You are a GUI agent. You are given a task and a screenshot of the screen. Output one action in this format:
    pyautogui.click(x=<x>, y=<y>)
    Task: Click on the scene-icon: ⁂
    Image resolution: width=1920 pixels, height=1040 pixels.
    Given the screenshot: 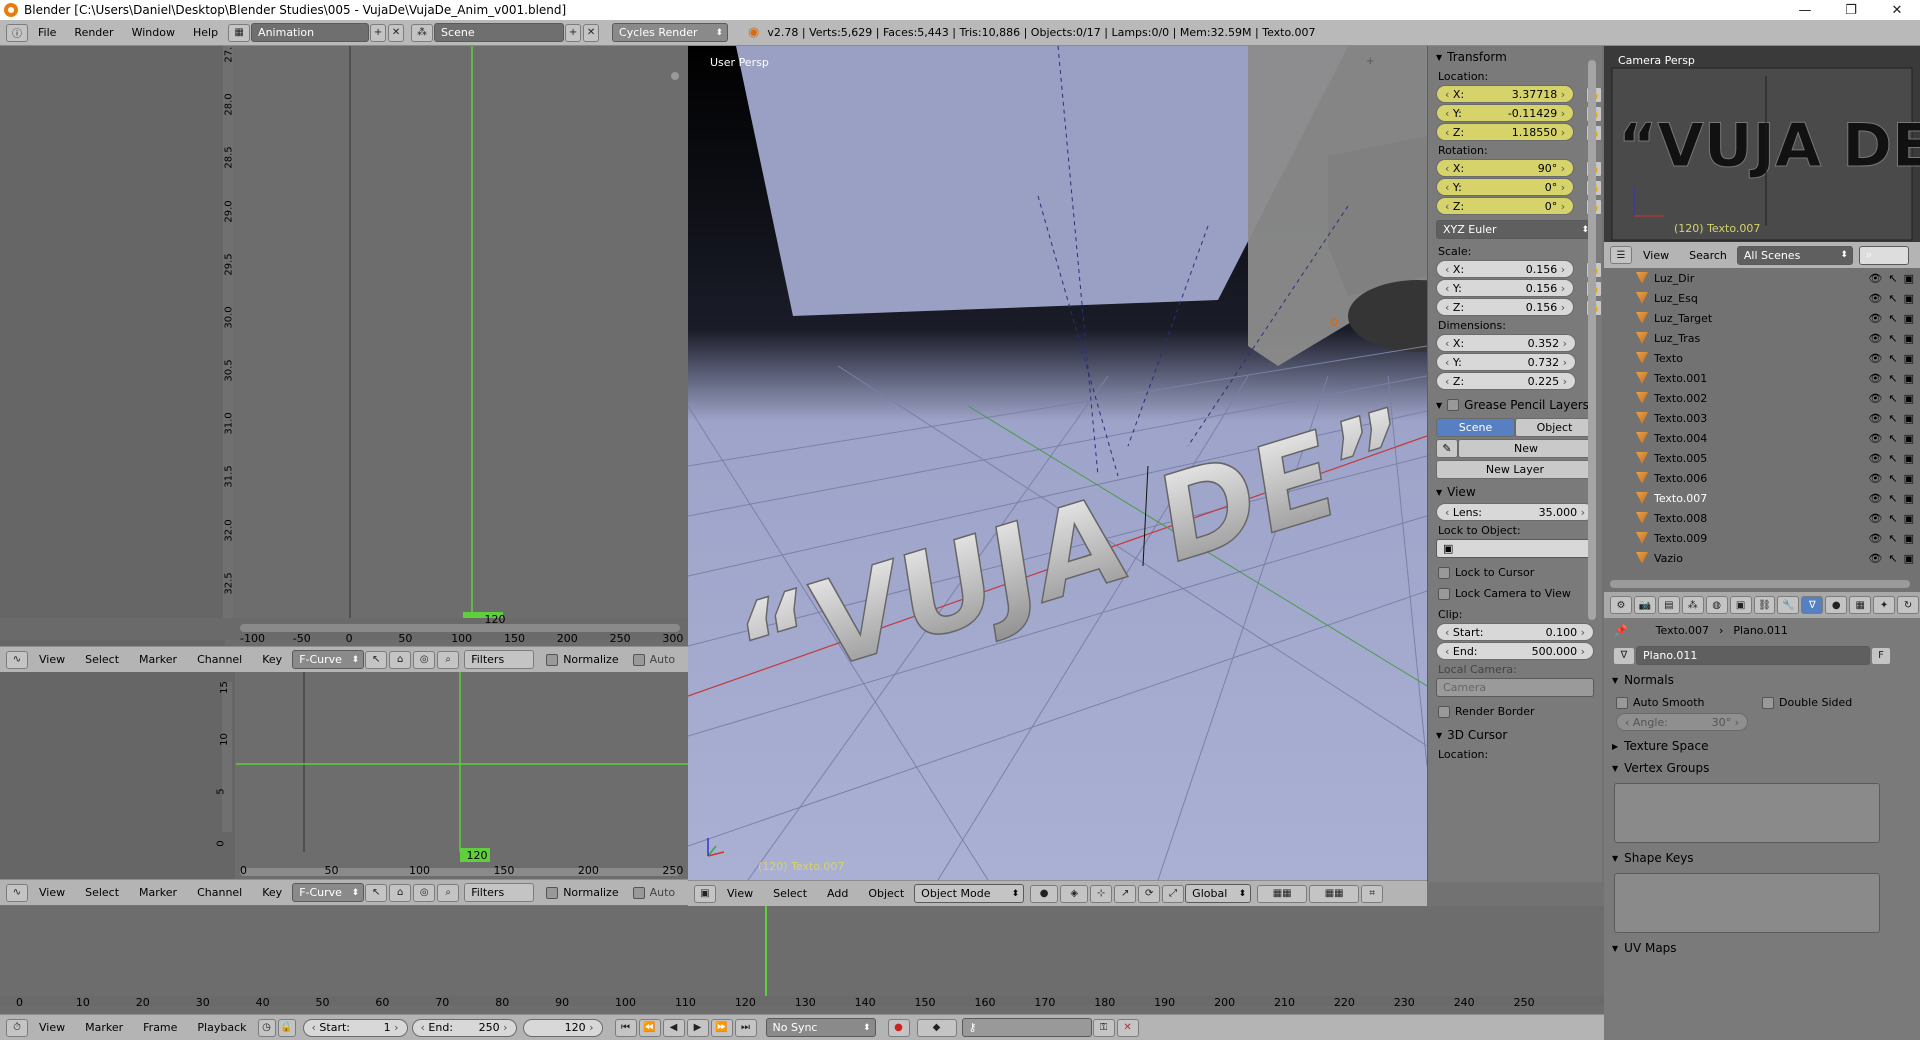 What is the action you would take?
    pyautogui.click(x=422, y=32)
    